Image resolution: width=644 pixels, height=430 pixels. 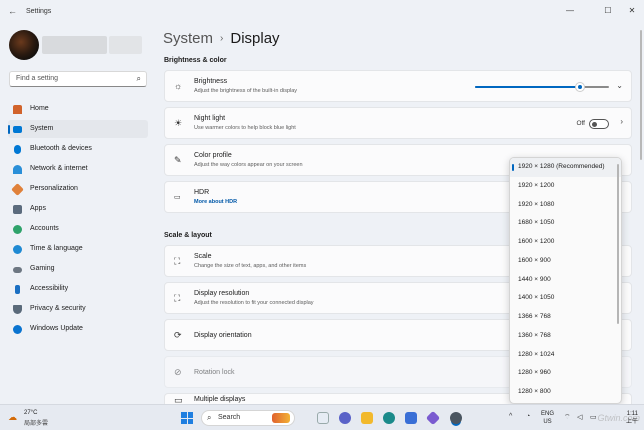 What do you see at coordinates (61, 148) in the screenshot?
I see `sidebar-item-label: Bluetooth & devices` at bounding box center [61, 148].